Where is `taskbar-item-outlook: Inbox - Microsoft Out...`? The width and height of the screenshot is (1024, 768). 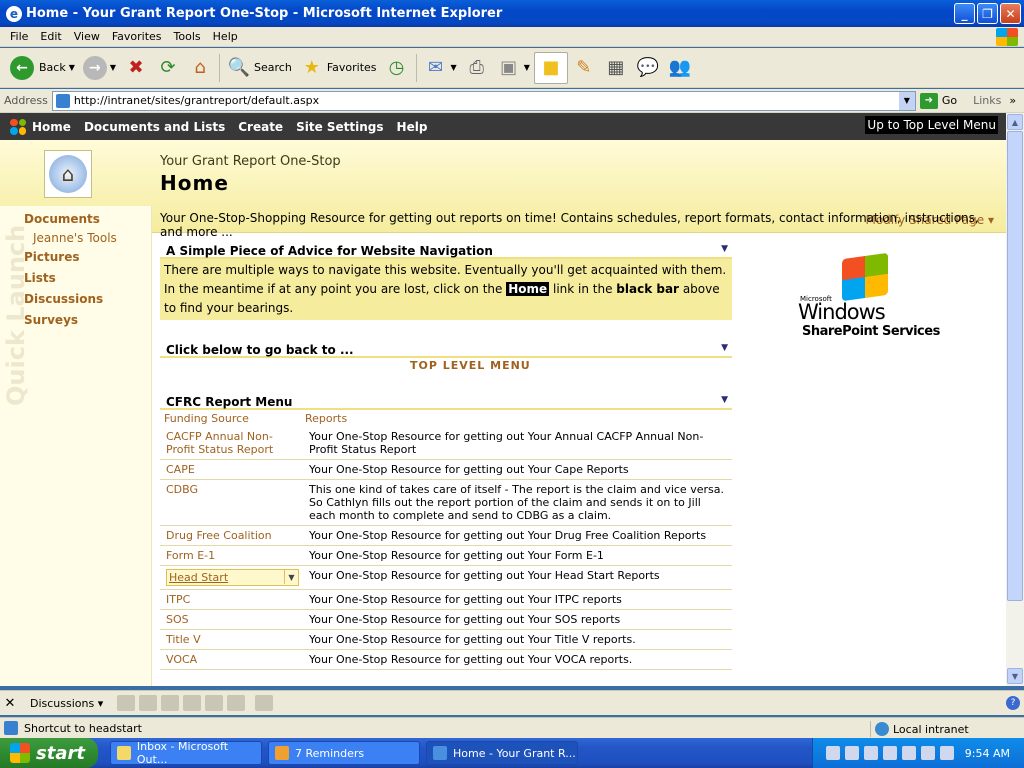
taskbar-item-outlook: Inbox - Microsoft Out... is located at coordinates (186, 753).